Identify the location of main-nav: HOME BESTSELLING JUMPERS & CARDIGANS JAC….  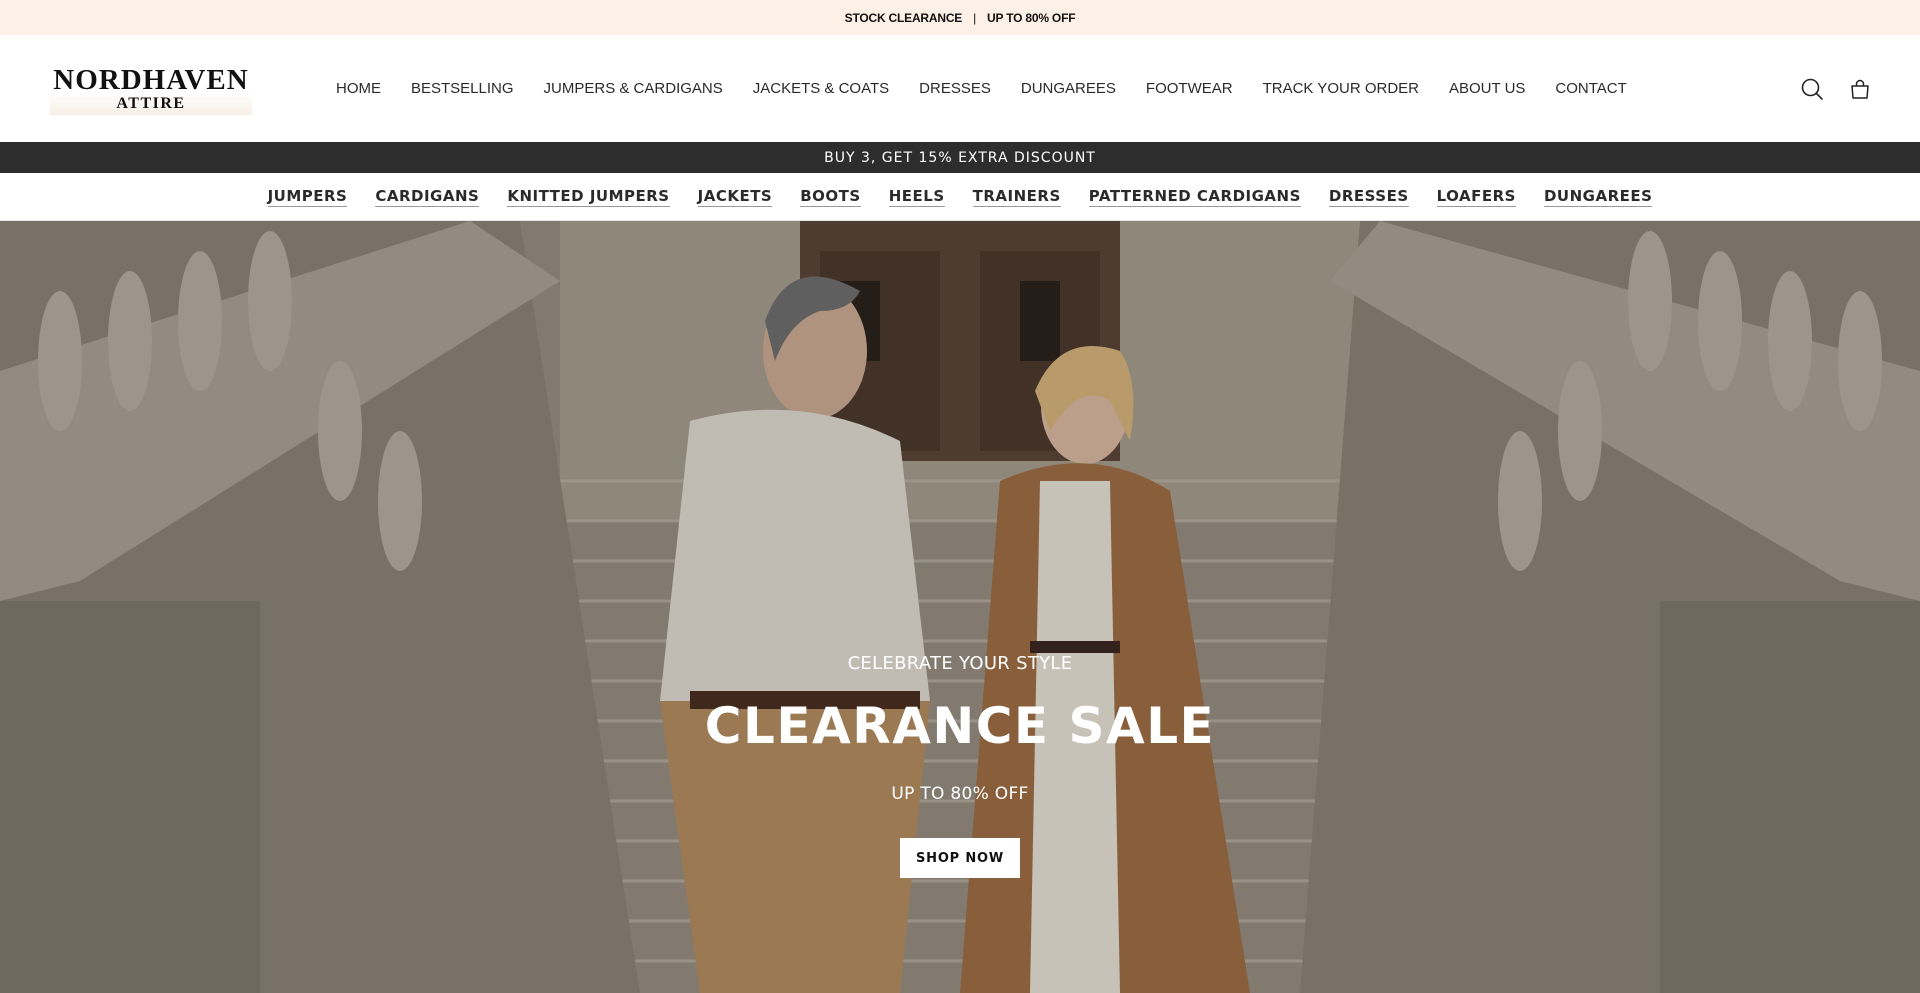
(996, 88).